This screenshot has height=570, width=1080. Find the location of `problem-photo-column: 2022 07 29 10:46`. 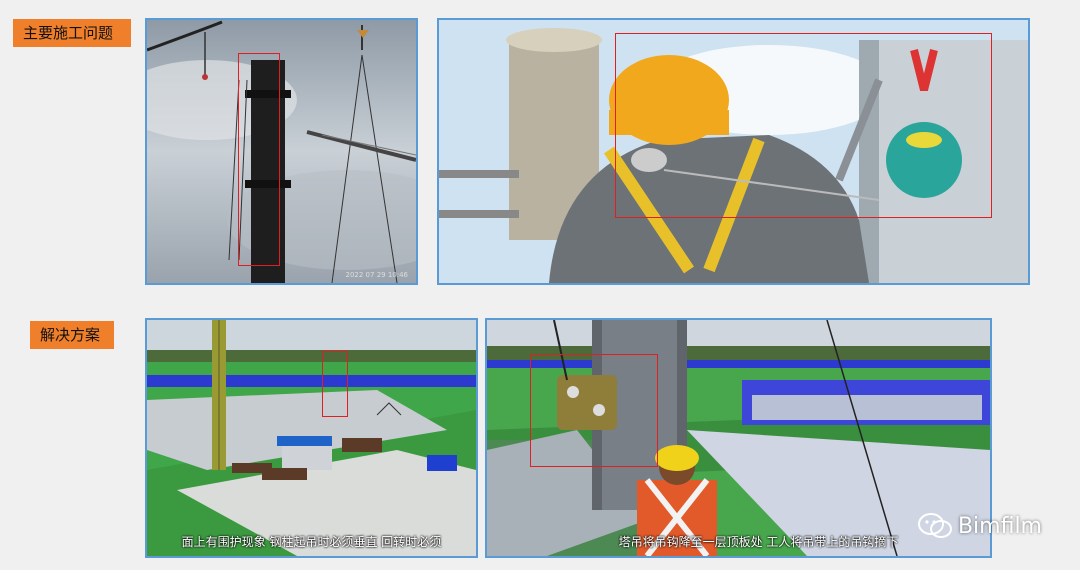

problem-photo-column: 2022 07 29 10:46 is located at coordinates (281, 151).